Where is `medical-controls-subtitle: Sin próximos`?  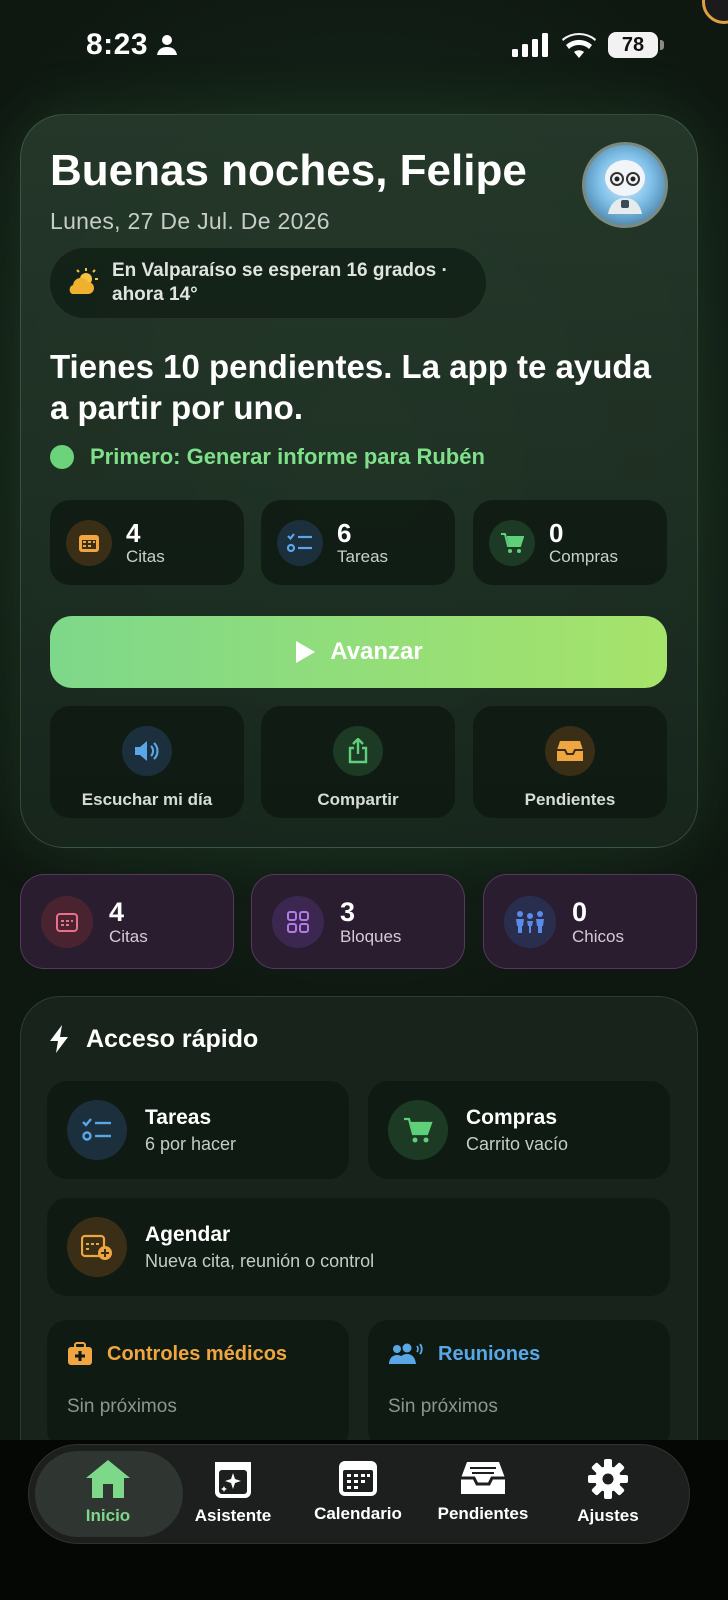 medical-controls-subtitle: Sin próximos is located at coordinates (122, 1406).